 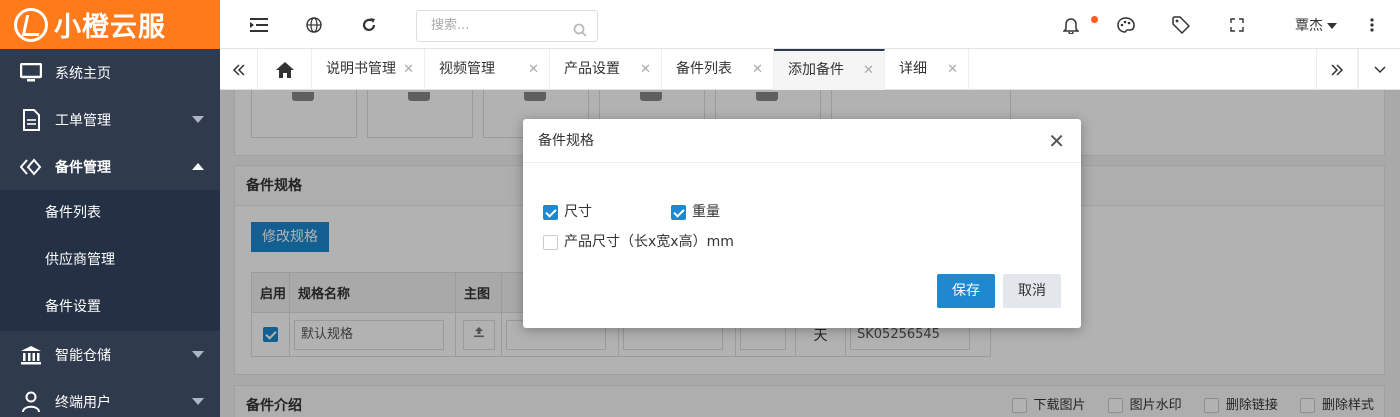 I want to click on submenu-item-suppliers: 供应商管理, so click(x=110, y=260).